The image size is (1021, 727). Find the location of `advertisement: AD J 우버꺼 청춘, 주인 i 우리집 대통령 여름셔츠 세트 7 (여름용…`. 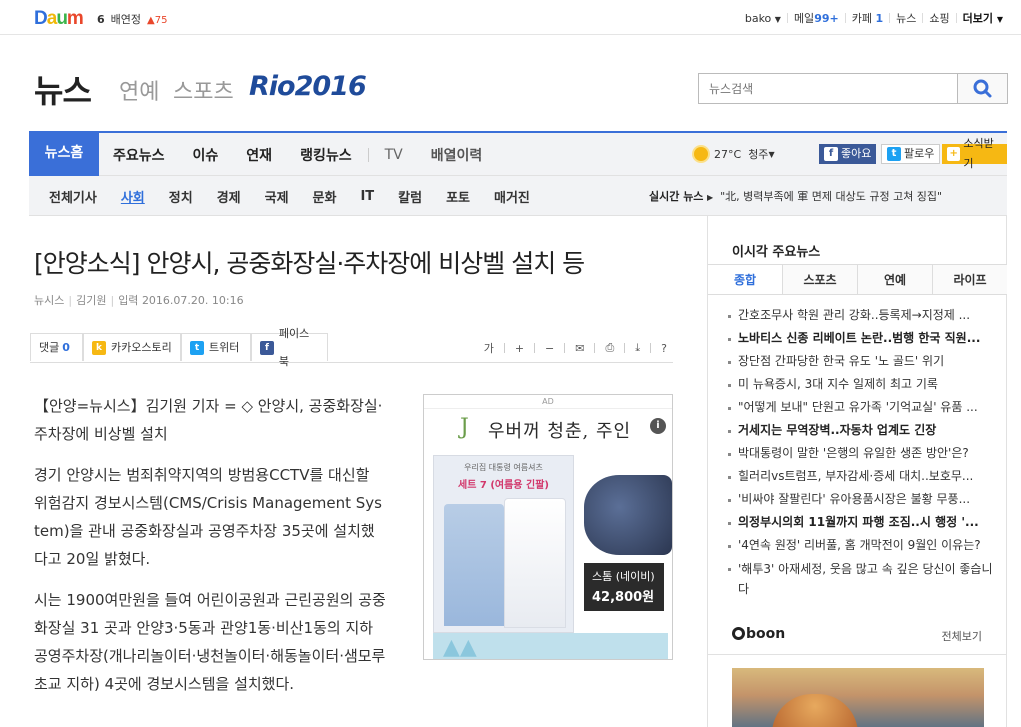

advertisement: AD J 우버꺼 청춘, 주인 i 우리집 대통령 여름셔츠 세트 7 (여름용… is located at coordinates (548, 527).